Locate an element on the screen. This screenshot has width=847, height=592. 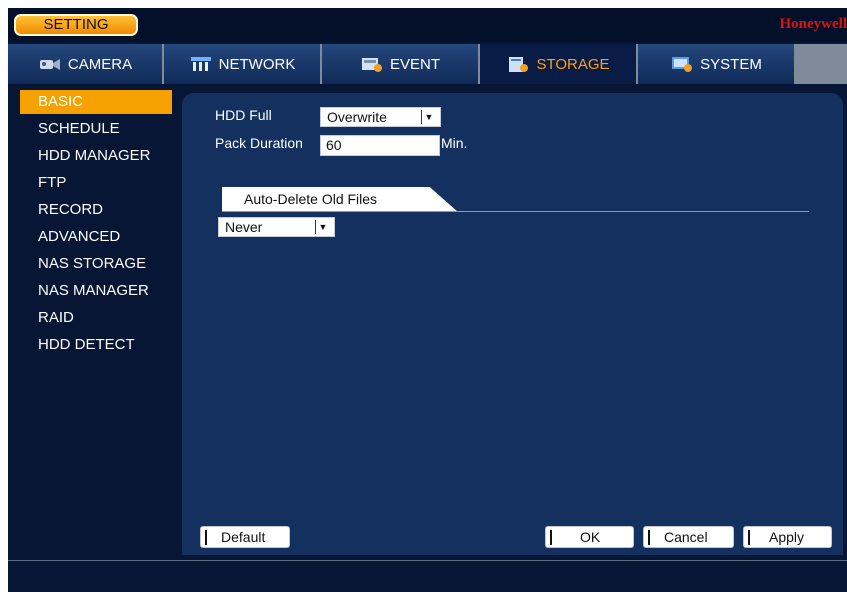
menu-basic: BASIC is located at coordinates (96, 102).